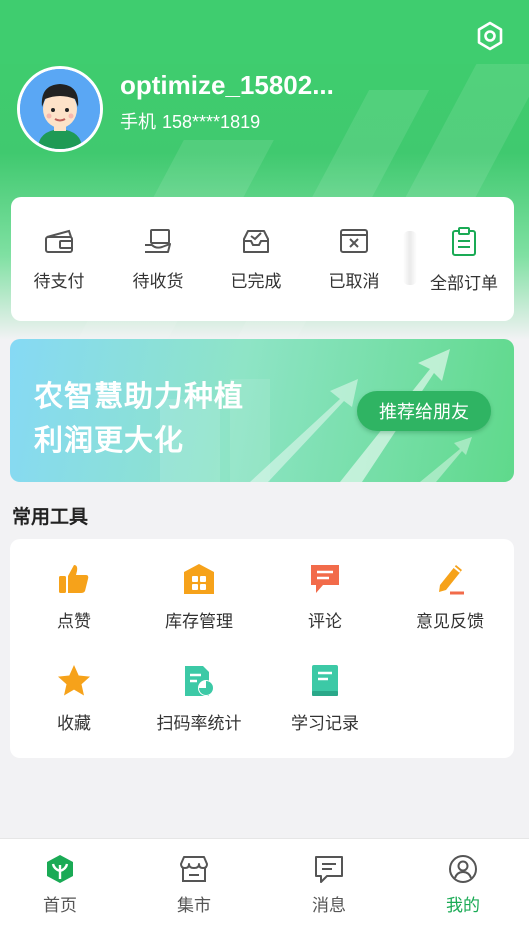 The image size is (529, 933). Describe the element at coordinates (199, 579) in the screenshot. I see `warehouse-icon` at that location.